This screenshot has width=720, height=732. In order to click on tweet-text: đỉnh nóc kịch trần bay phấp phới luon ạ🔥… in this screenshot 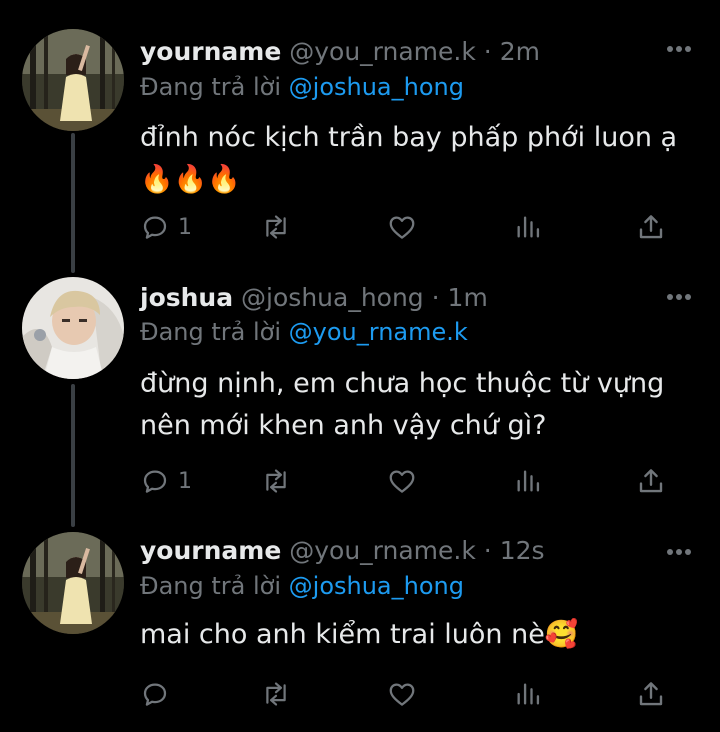, I will do `click(409, 158)`.